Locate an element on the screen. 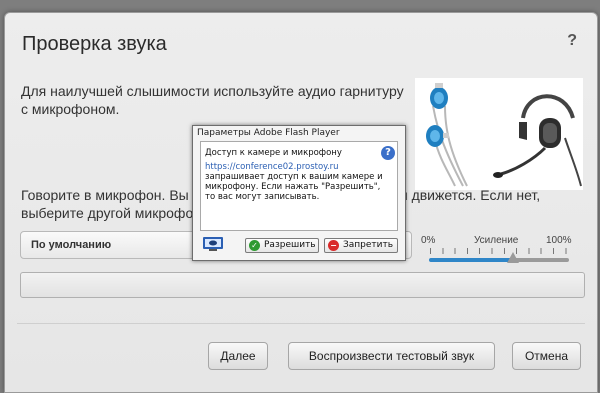  deny-button: − Запретить is located at coordinates (361, 245).